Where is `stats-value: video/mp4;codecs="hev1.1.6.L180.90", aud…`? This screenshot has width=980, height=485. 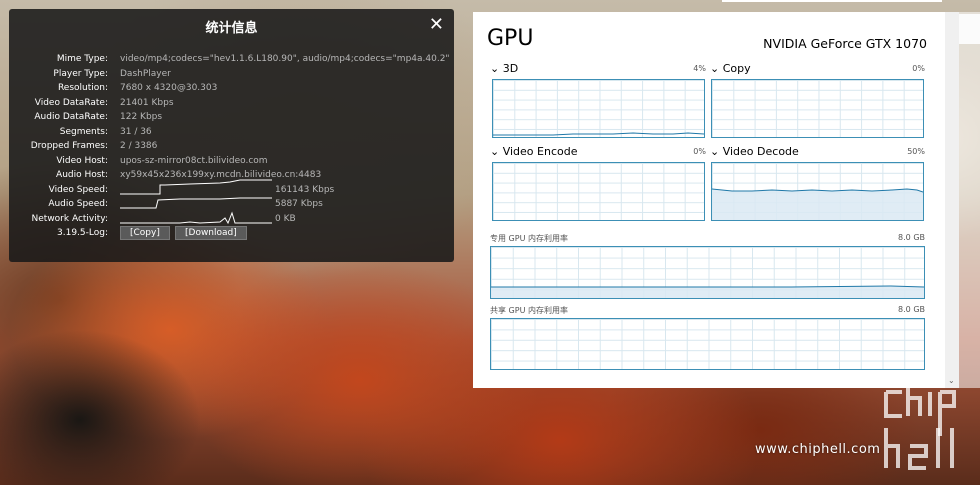 stats-value: video/mp4;codecs="hev1.1.6.L180.90", aud… is located at coordinates (285, 59).